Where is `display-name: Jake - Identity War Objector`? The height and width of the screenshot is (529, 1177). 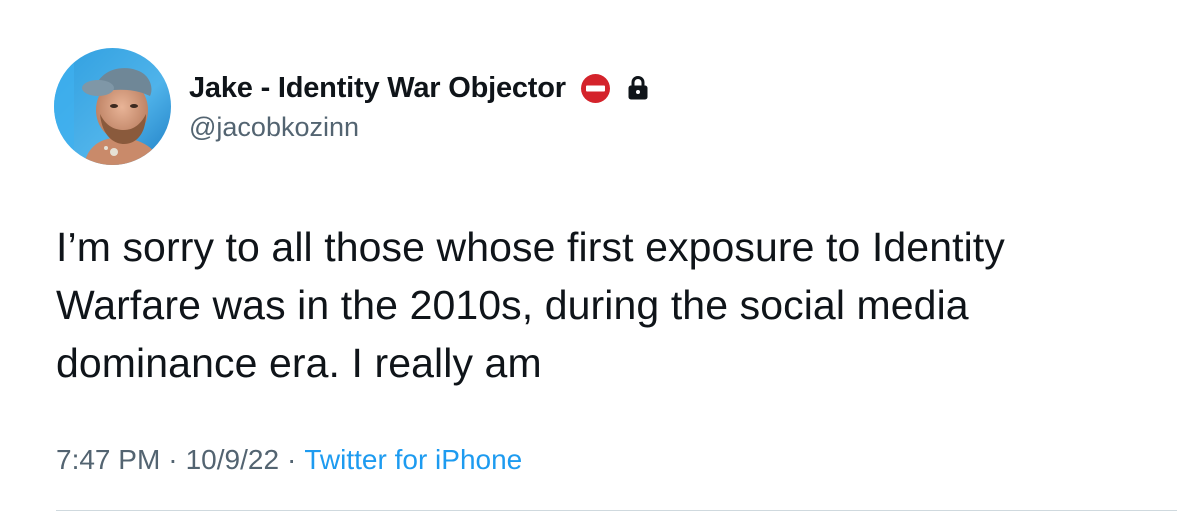 display-name: Jake - Identity War Objector is located at coordinates (377, 88).